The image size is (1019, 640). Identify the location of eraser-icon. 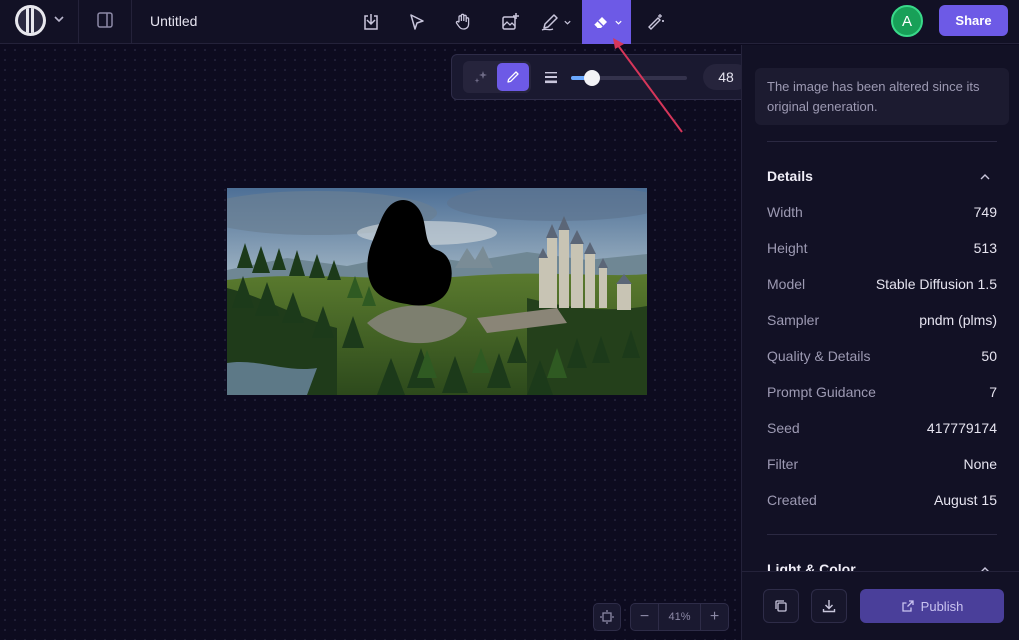
(600, 23).